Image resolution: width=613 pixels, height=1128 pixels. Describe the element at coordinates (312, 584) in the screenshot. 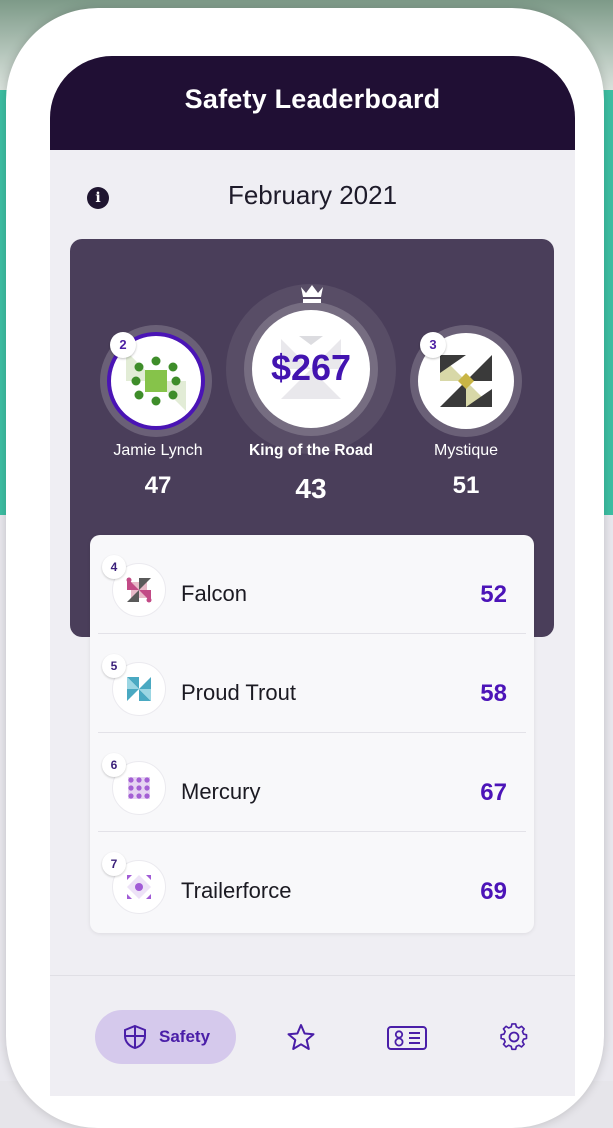

I see `list-item: 4 Falcon 52` at that location.